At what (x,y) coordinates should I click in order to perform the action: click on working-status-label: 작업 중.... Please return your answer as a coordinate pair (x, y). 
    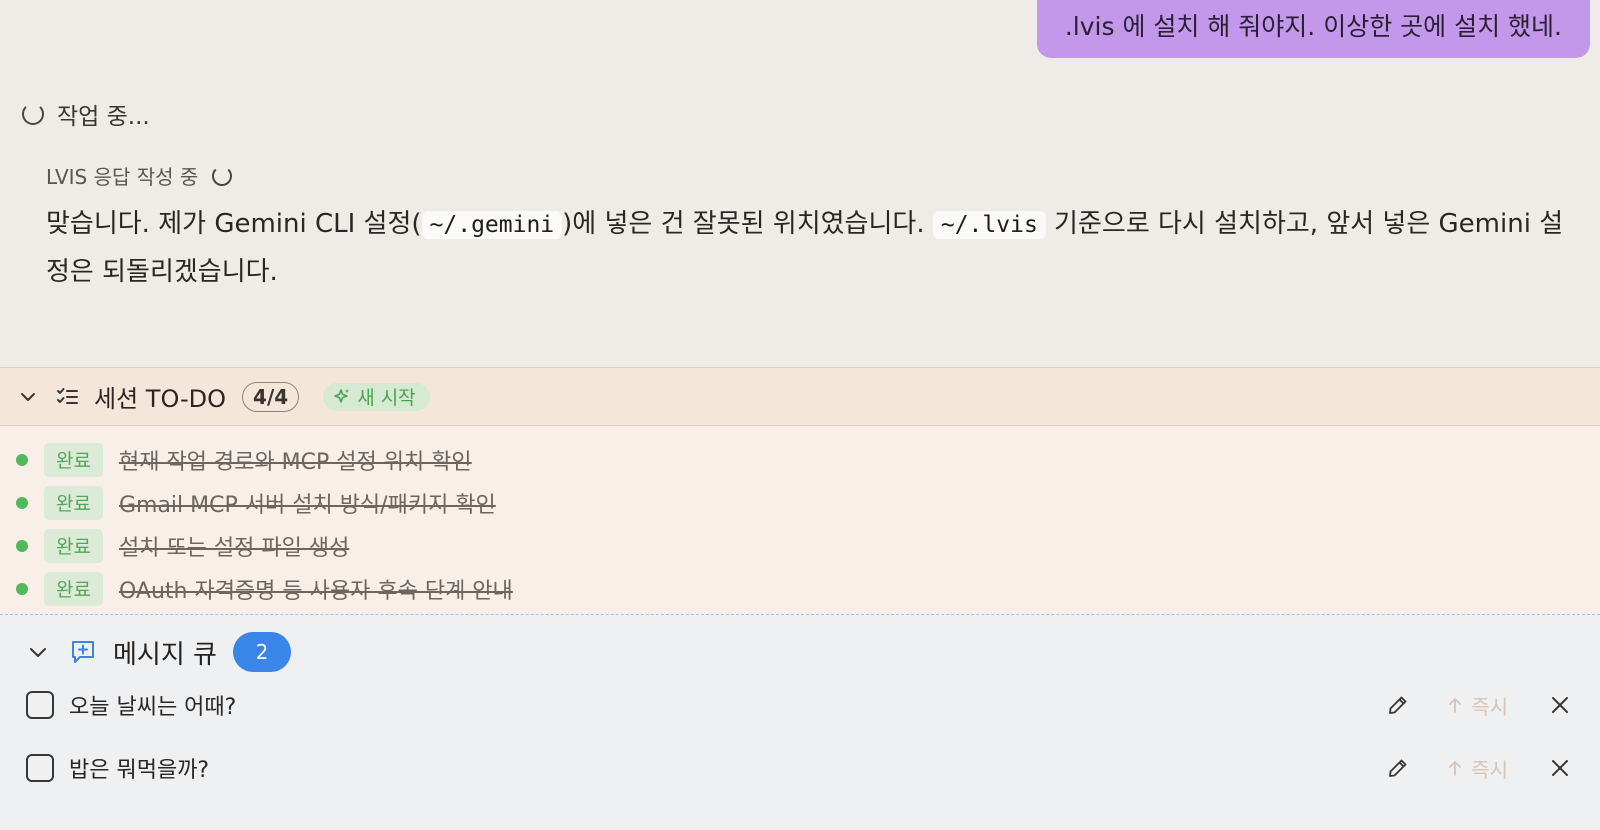
    Looking at the image, I should click on (103, 117).